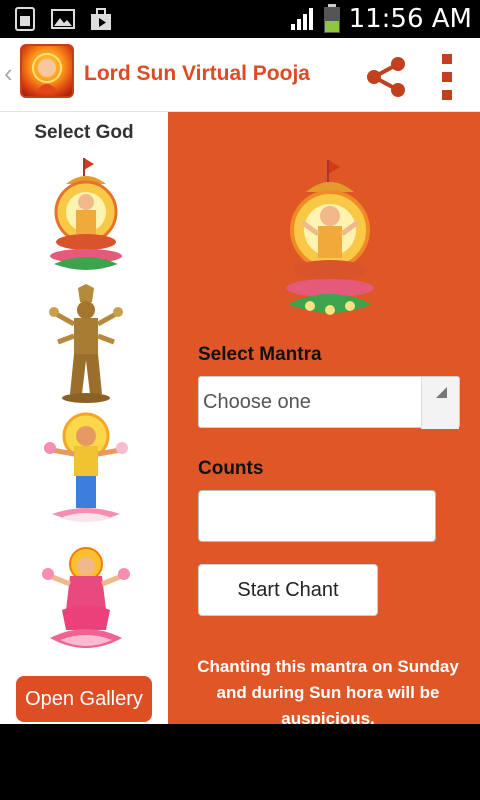 The height and width of the screenshot is (800, 480). I want to click on share-button, so click(387, 77).